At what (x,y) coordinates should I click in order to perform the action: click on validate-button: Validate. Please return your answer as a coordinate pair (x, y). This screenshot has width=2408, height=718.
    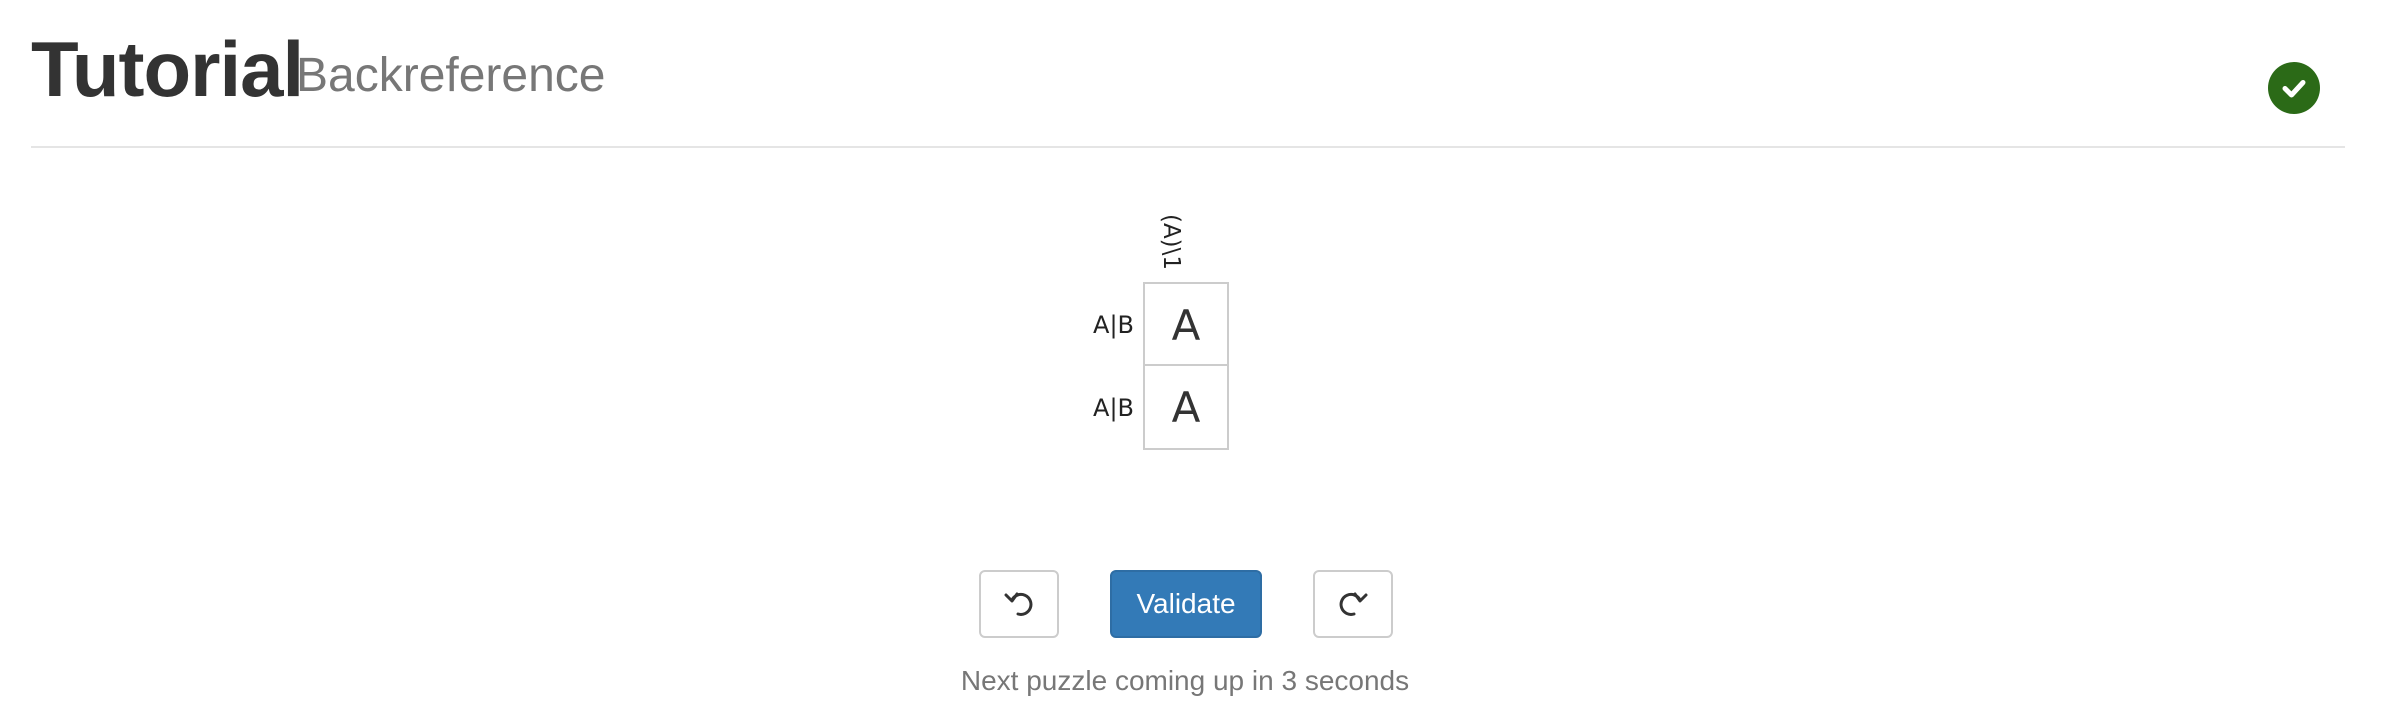
    Looking at the image, I should click on (1186, 604).